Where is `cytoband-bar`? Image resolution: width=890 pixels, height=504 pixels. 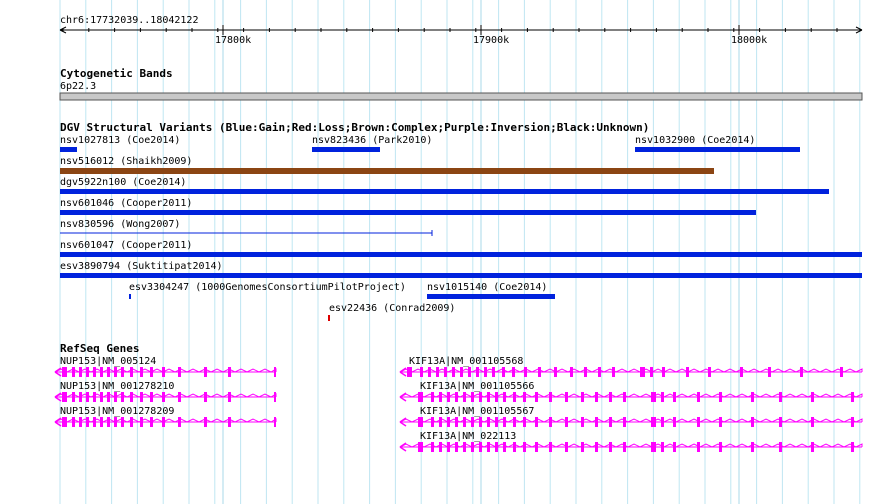 cytoband-bar is located at coordinates (461, 96).